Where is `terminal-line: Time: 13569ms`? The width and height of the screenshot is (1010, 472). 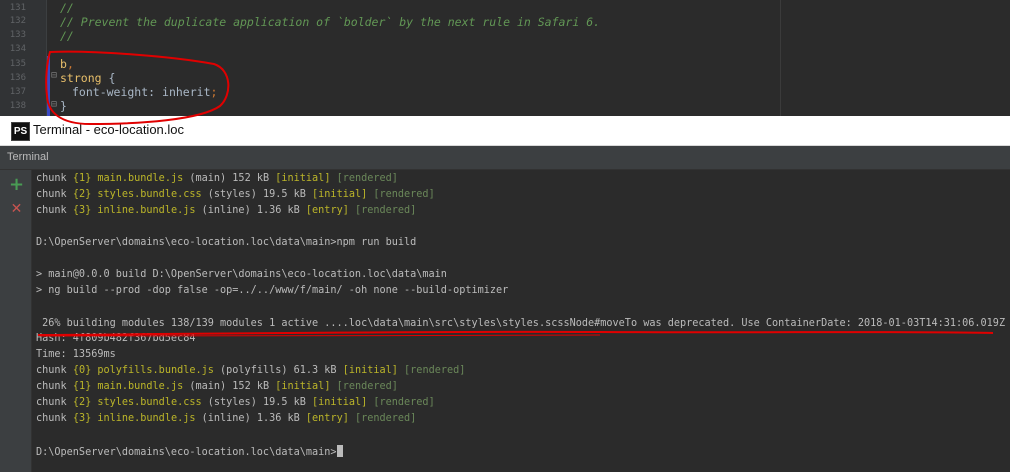 terminal-line: Time: 13569ms is located at coordinates (76, 354).